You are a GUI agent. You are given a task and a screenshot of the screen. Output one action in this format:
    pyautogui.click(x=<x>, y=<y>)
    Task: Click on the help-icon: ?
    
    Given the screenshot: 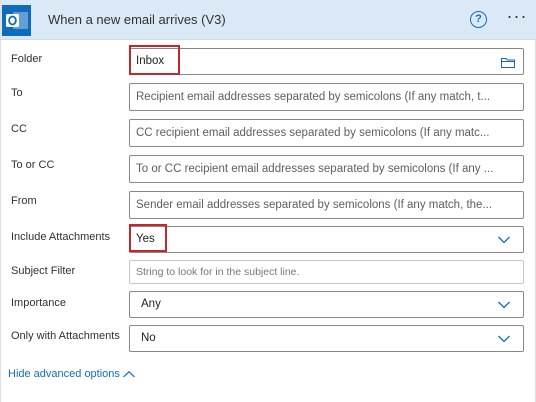 What is the action you would take?
    pyautogui.click(x=478, y=19)
    